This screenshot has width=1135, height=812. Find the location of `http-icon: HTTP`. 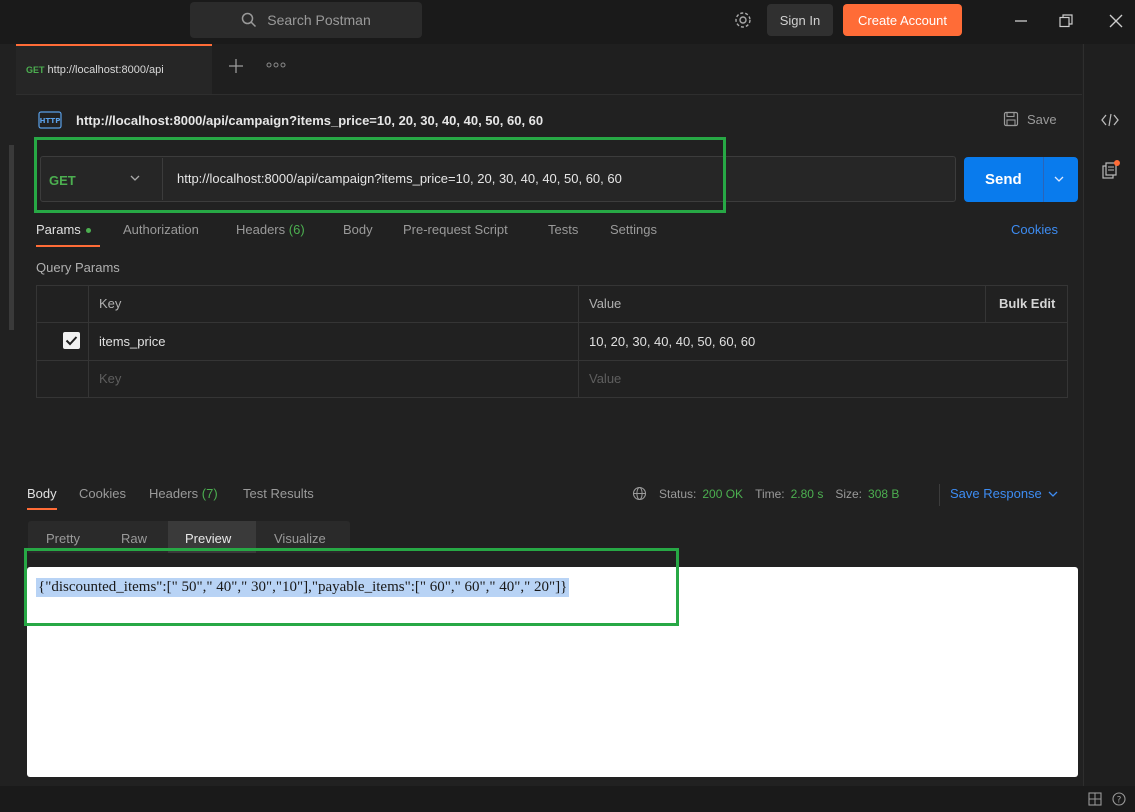

http-icon: HTTP is located at coordinates (50, 120).